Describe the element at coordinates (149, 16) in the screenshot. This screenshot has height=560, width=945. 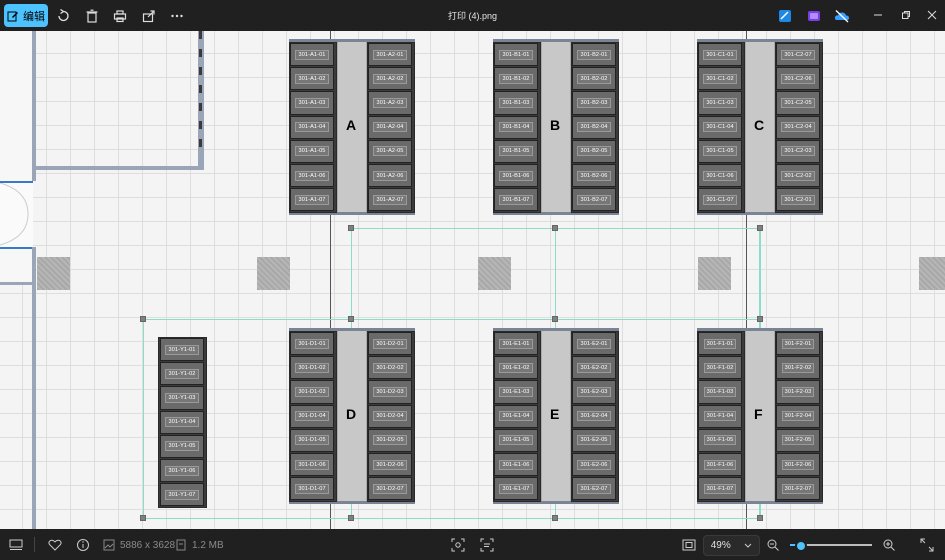
I see `share-icon` at that location.